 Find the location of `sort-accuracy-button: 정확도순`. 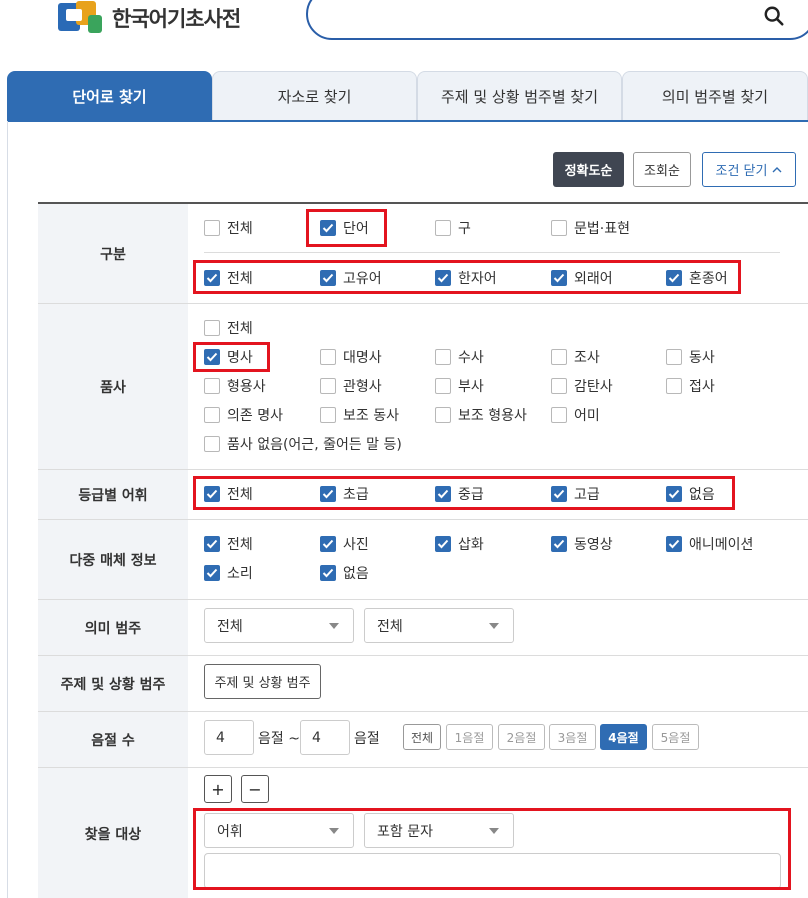

sort-accuracy-button: 정확도순 is located at coordinates (588, 169).